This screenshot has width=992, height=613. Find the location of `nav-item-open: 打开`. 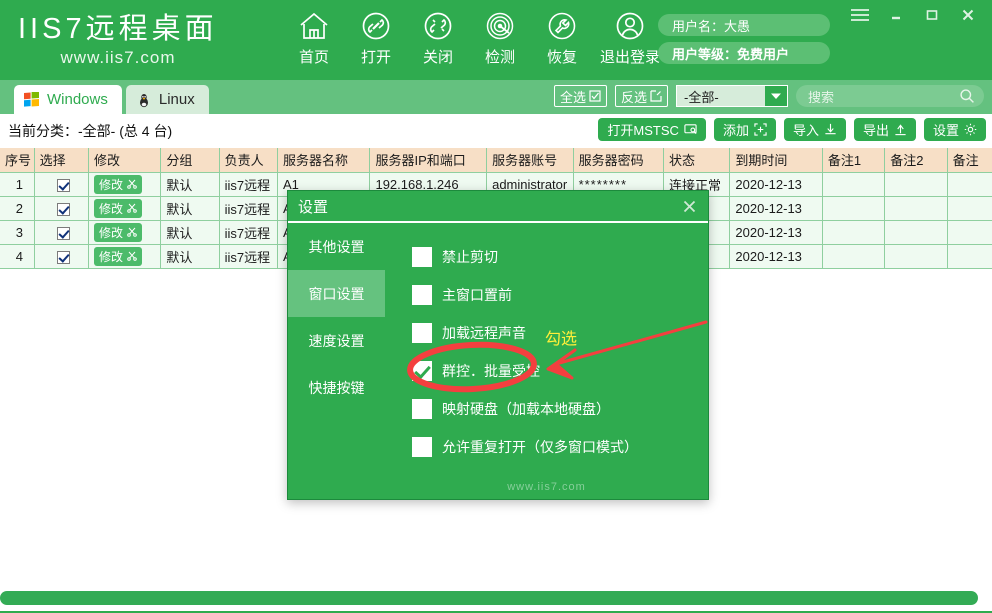

nav-item-open: 打开 is located at coordinates (376, 37).